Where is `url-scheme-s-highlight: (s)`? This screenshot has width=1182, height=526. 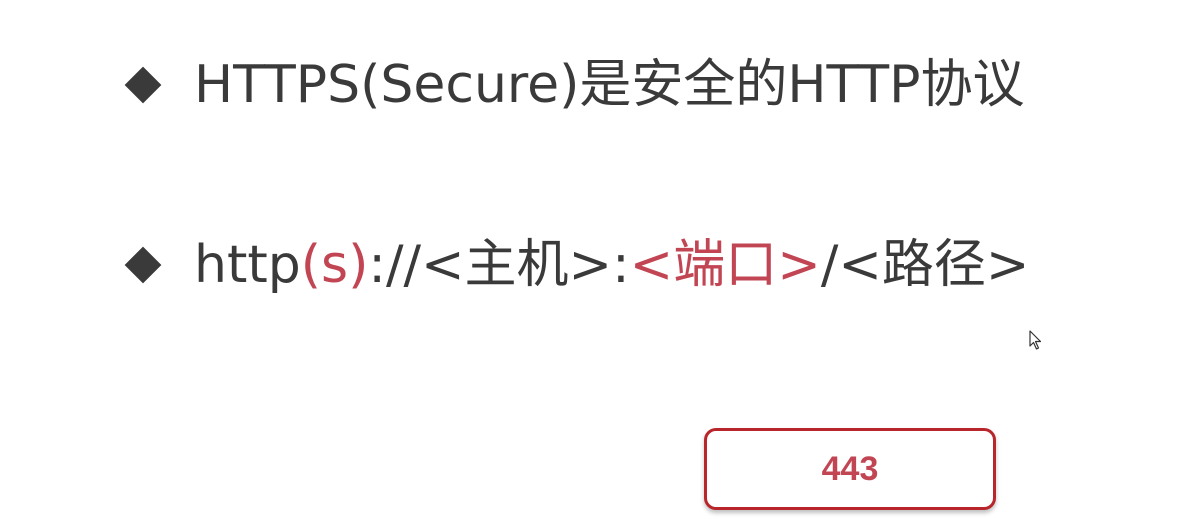 url-scheme-s-highlight: (s) is located at coordinates (334, 265).